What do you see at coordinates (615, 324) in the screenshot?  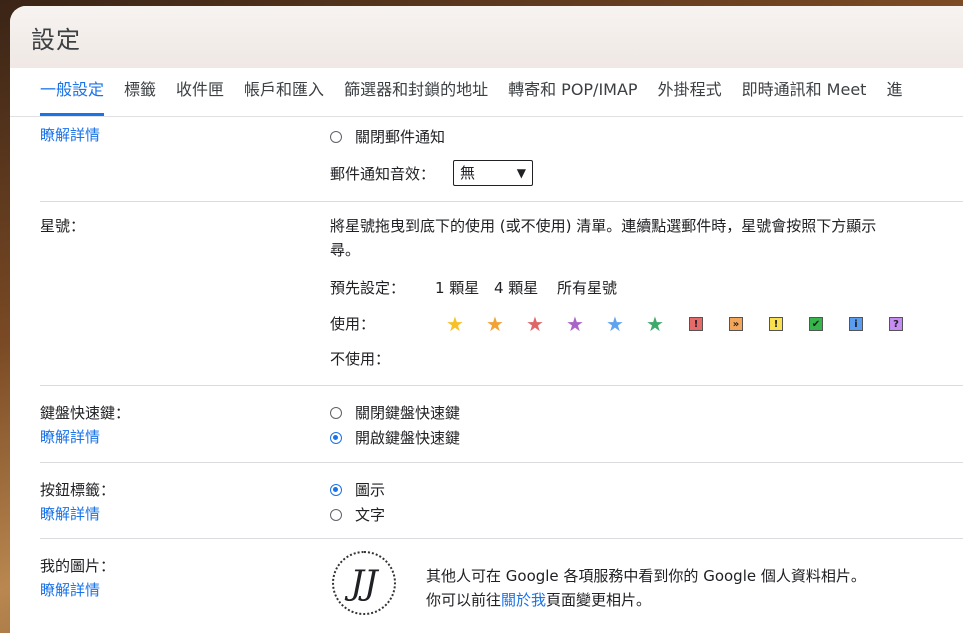 I see `blue-star-icon: ★` at bounding box center [615, 324].